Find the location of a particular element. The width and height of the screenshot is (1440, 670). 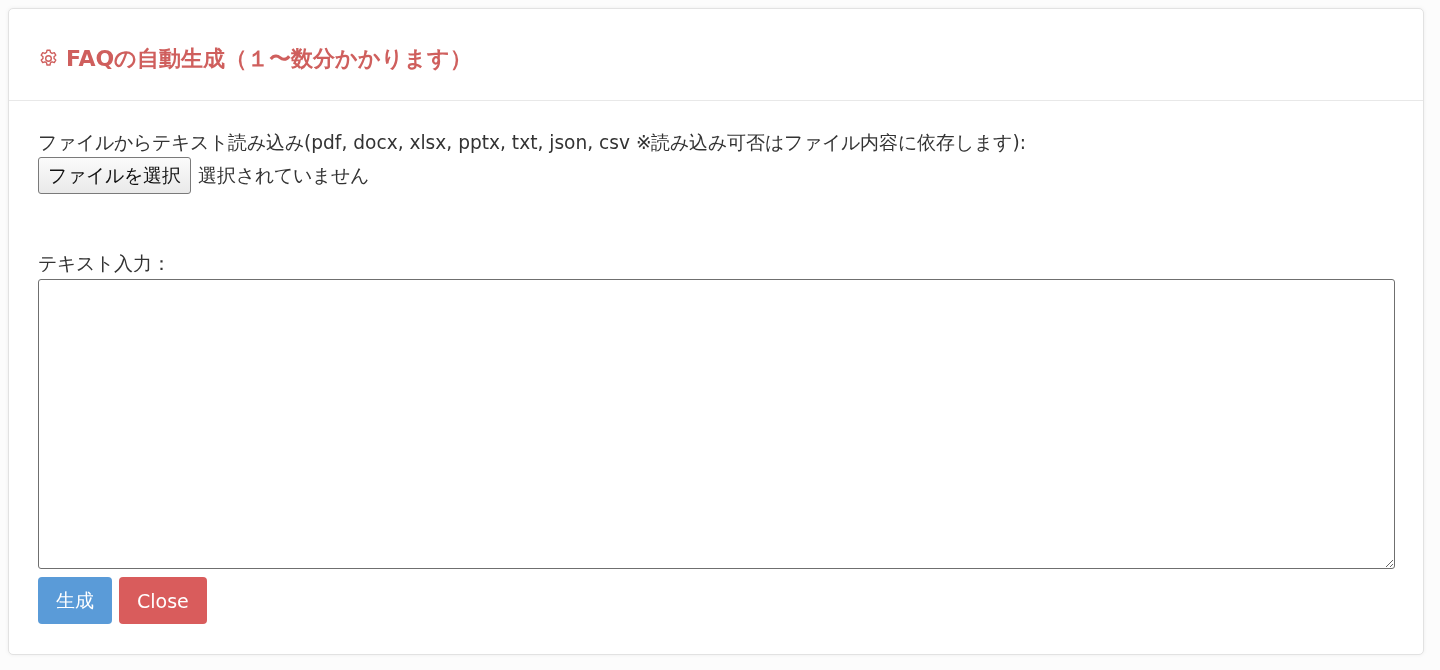

close-button: Close is located at coordinates (163, 600).